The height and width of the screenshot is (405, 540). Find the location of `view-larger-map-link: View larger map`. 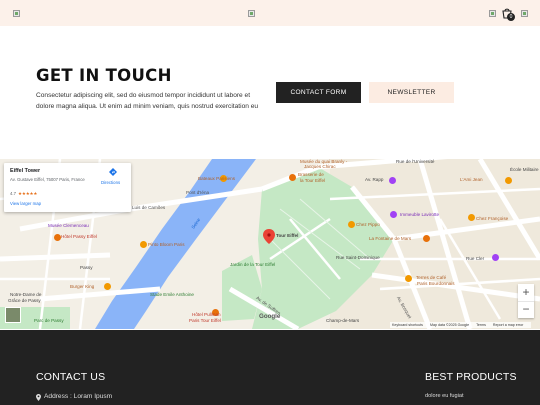

view-larger-map-link: View larger map is located at coordinates (25, 203).